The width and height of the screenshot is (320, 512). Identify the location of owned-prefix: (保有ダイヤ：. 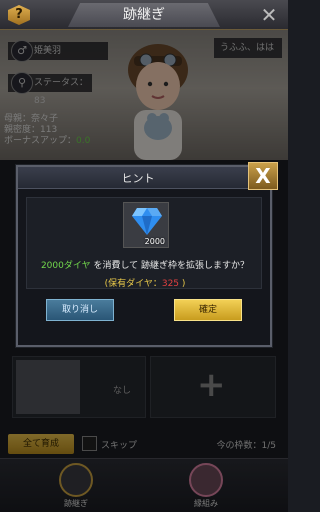
(133, 284).